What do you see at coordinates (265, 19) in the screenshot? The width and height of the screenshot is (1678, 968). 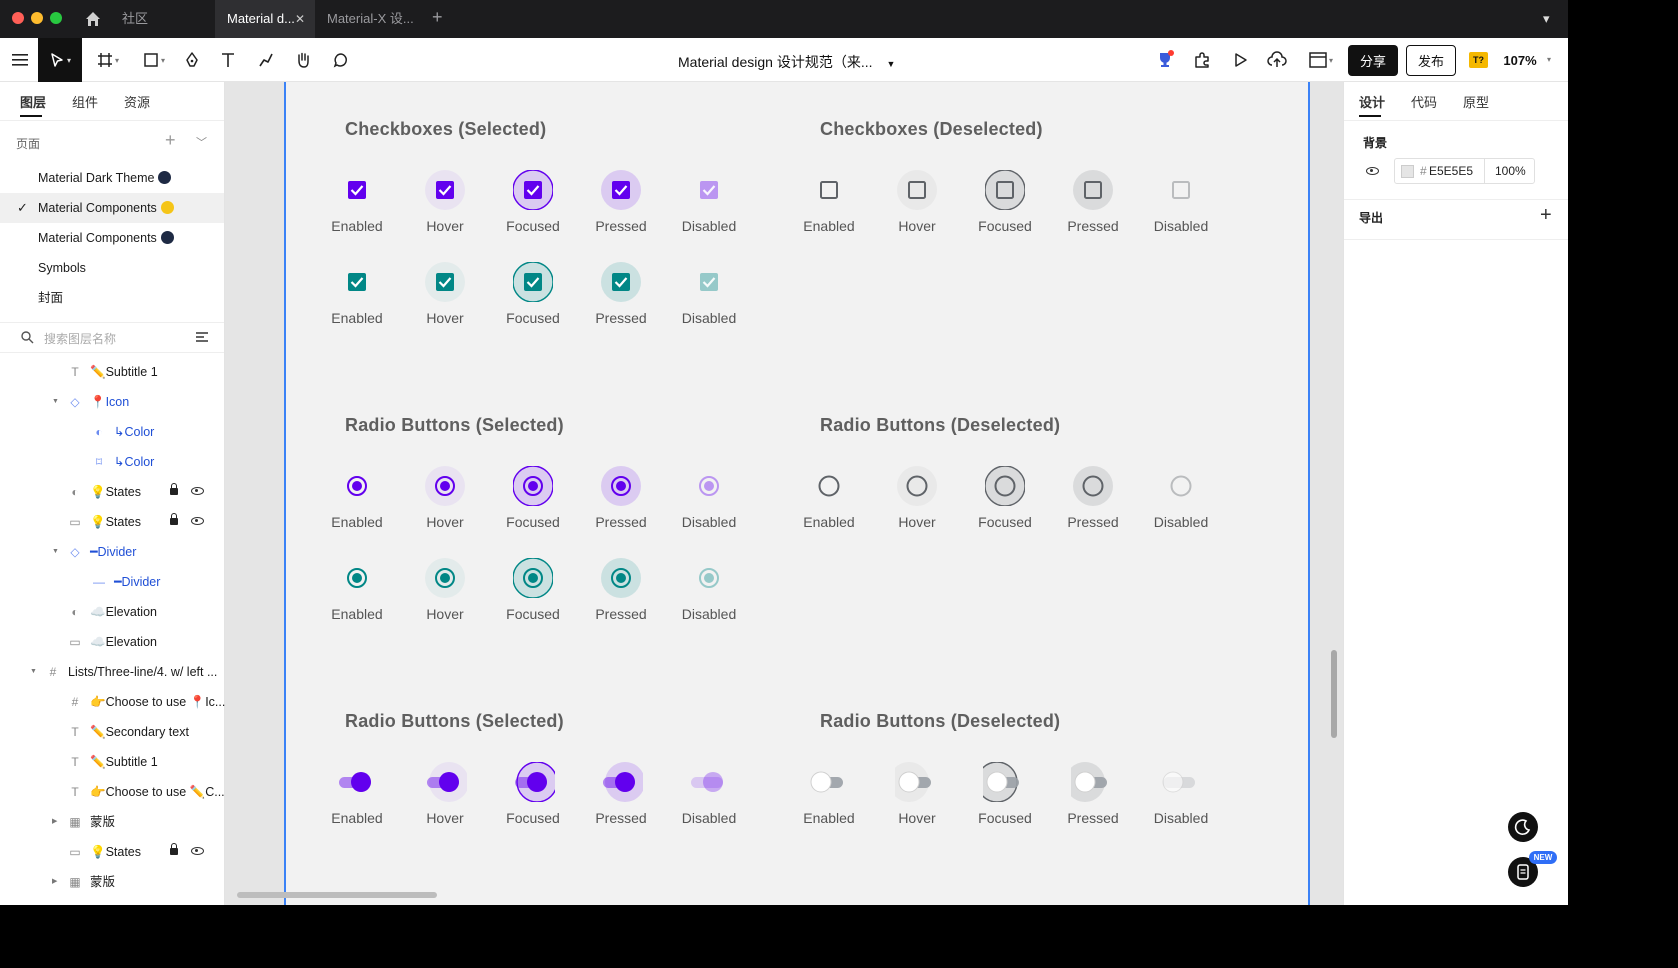 I see `tab-material-design: Material d... ✕` at bounding box center [265, 19].